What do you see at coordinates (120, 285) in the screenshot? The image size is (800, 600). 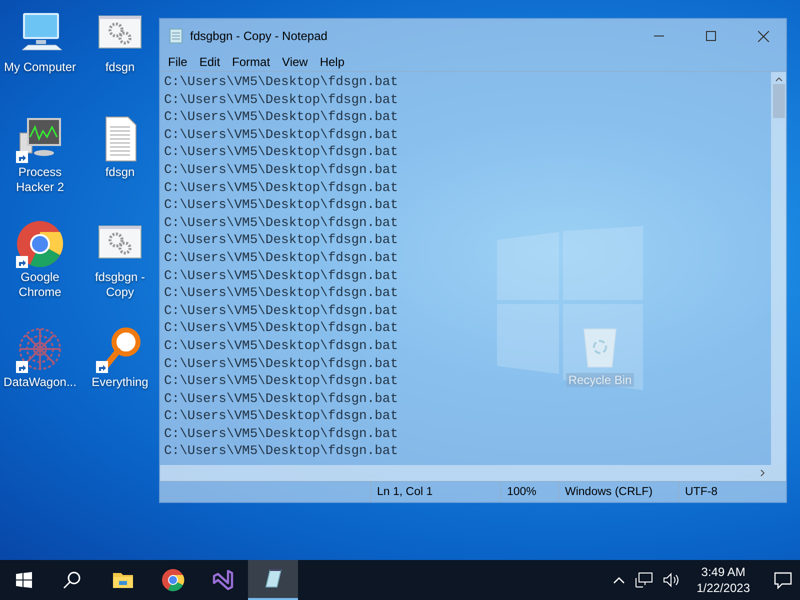 I see `desktop-icon-label: fdsgbgn - Copy` at bounding box center [120, 285].